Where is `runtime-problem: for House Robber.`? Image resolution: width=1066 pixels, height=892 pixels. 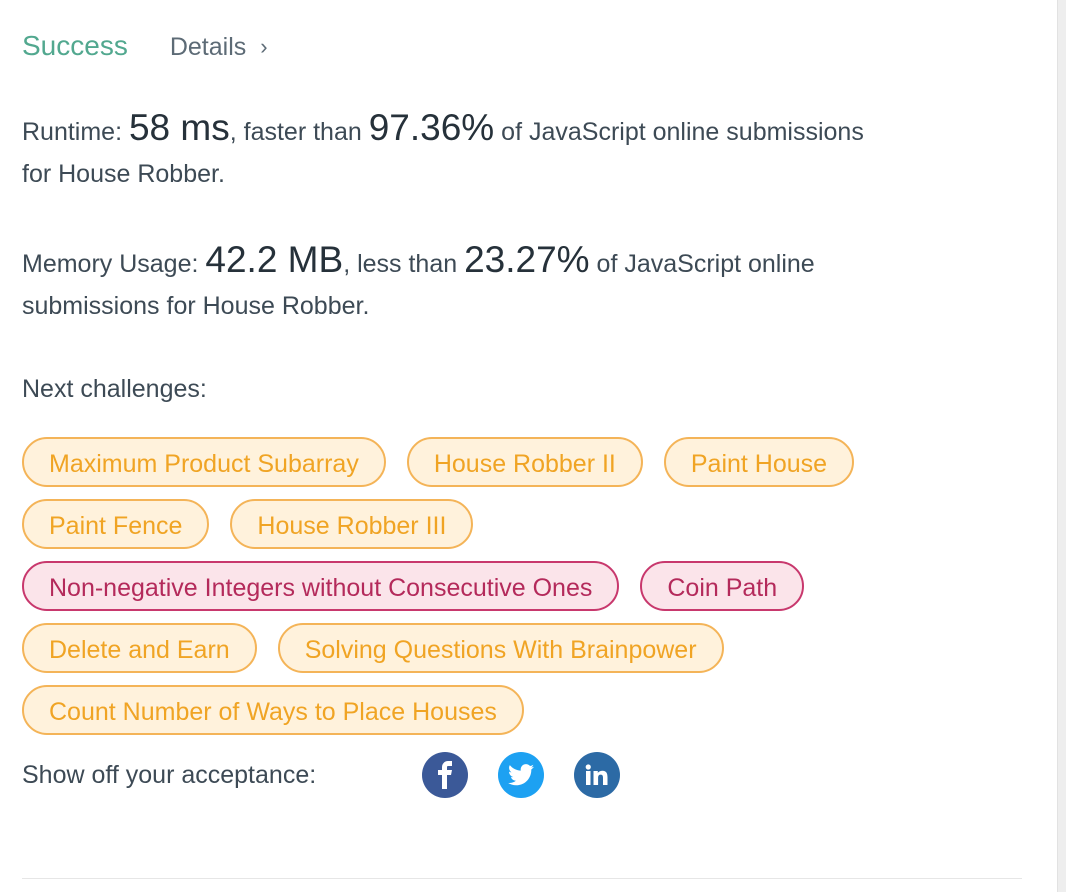 runtime-problem: for House Robber. is located at coordinates (123, 174).